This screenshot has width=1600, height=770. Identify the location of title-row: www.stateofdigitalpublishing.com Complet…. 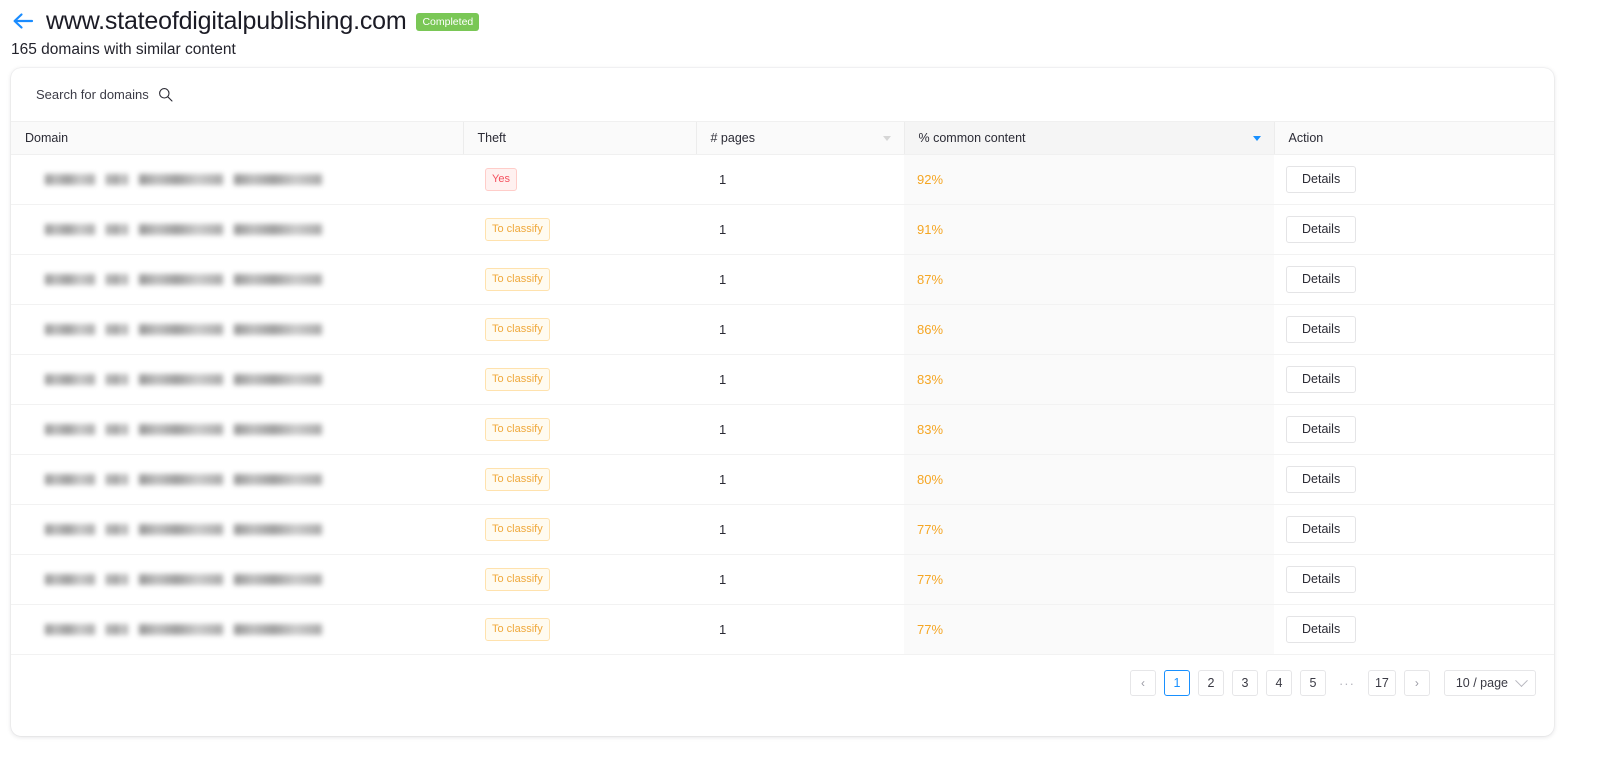
(510, 21).